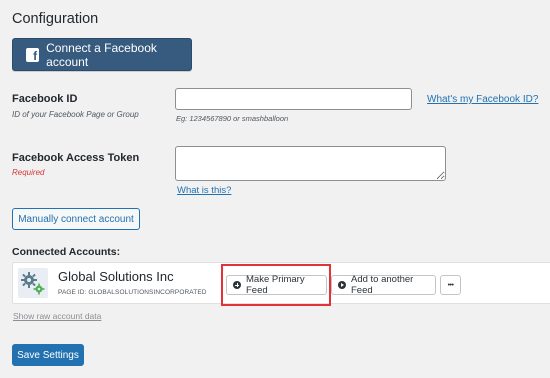 This screenshot has width=550, height=378. What do you see at coordinates (76, 219) in the screenshot?
I see `manually-connect-button: Manually connect account` at bounding box center [76, 219].